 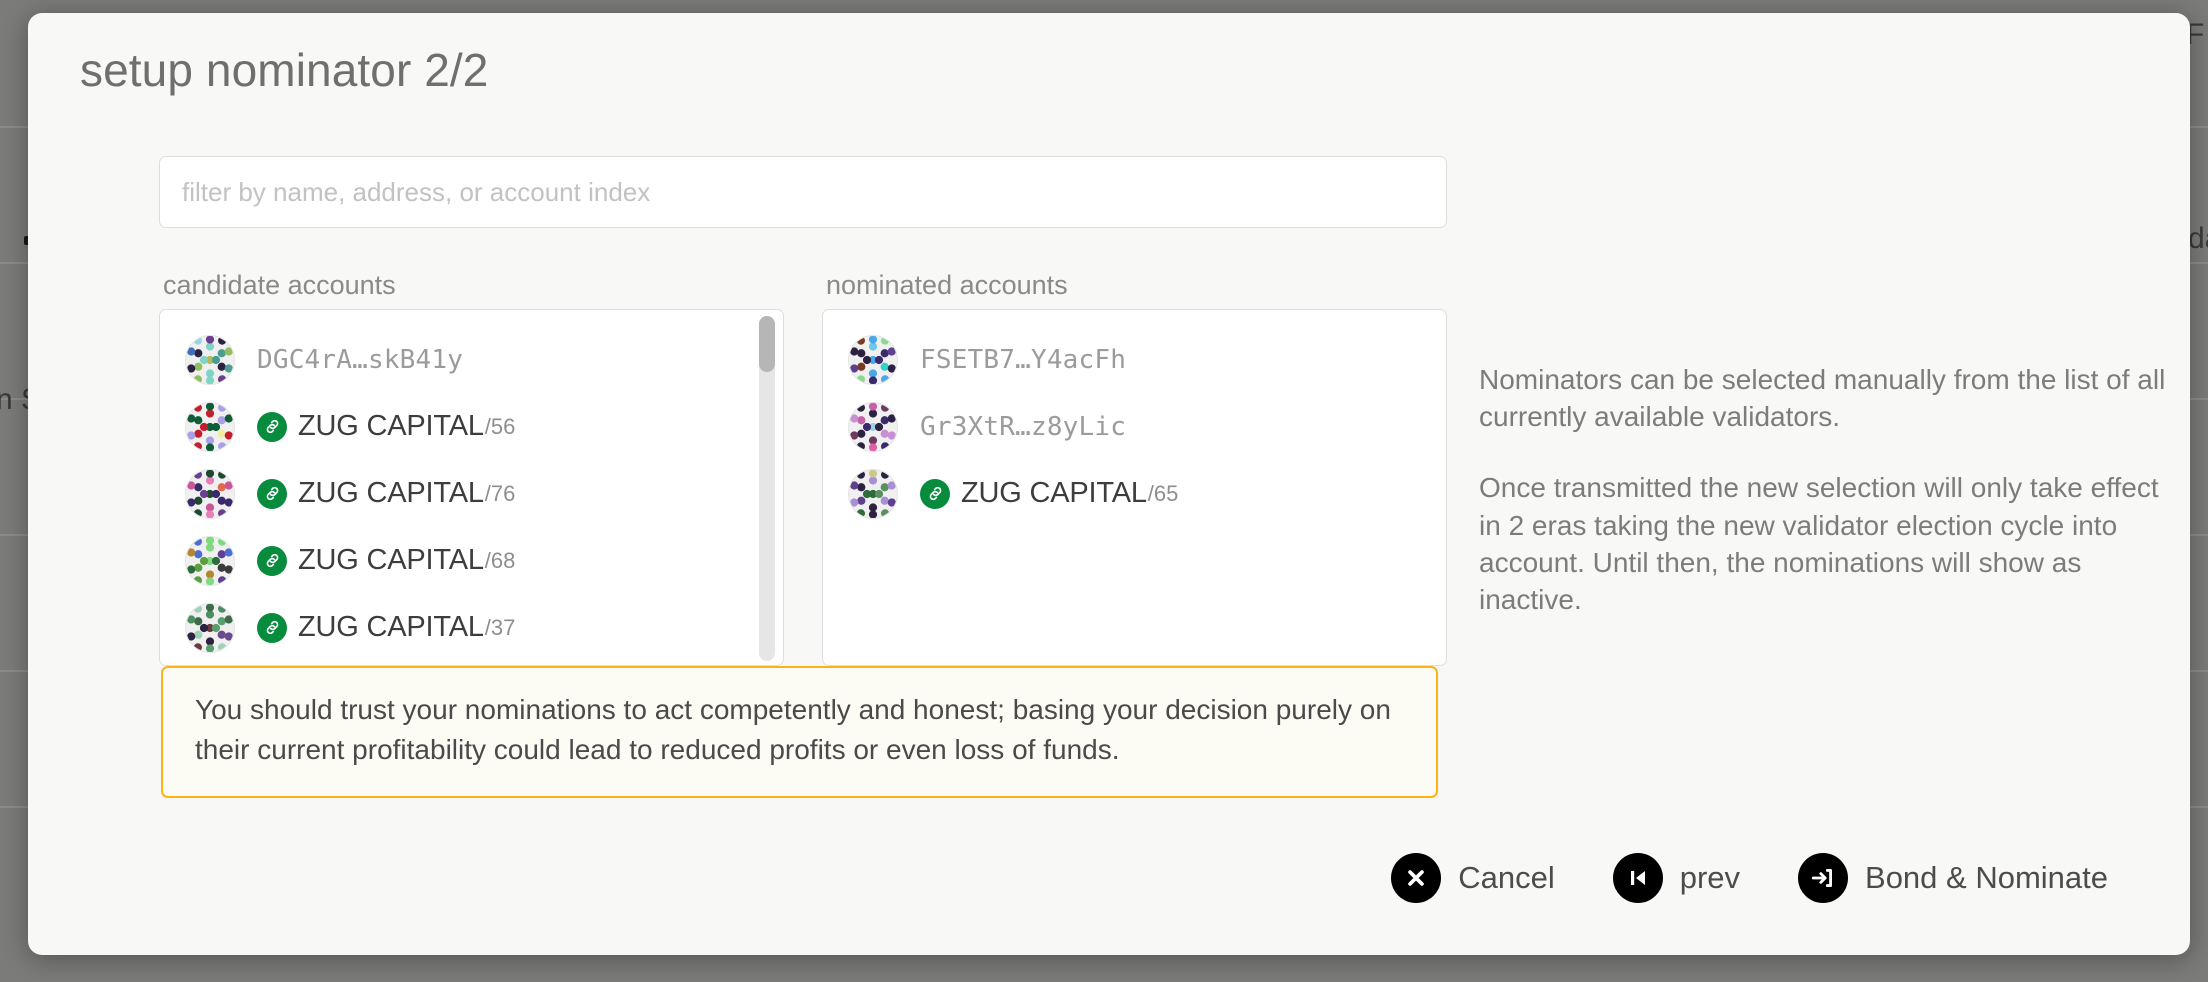 What do you see at coordinates (1823, 878) in the screenshot?
I see `sign-in-icon` at bounding box center [1823, 878].